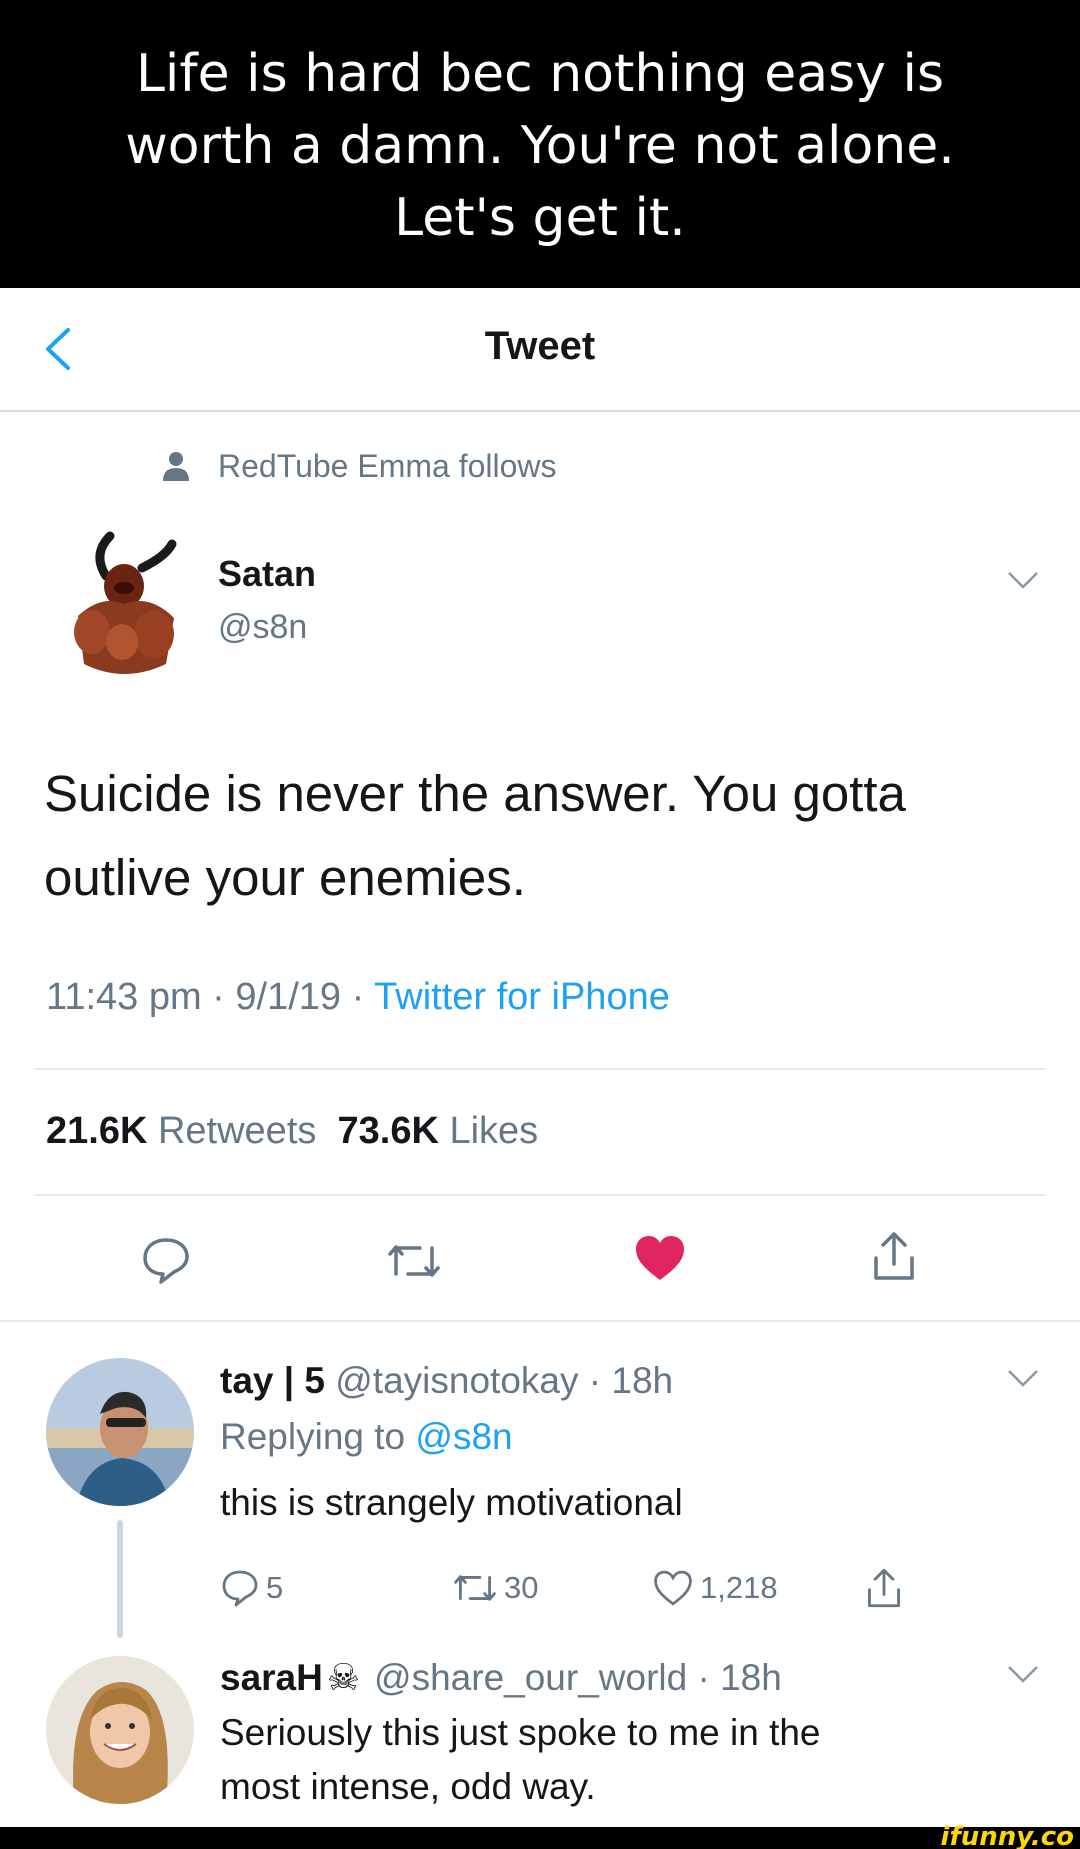 Image resolution: width=1080 pixels, height=1849 pixels. Describe the element at coordinates (521, 1587) in the screenshot. I see `retweet-count: 30` at that location.